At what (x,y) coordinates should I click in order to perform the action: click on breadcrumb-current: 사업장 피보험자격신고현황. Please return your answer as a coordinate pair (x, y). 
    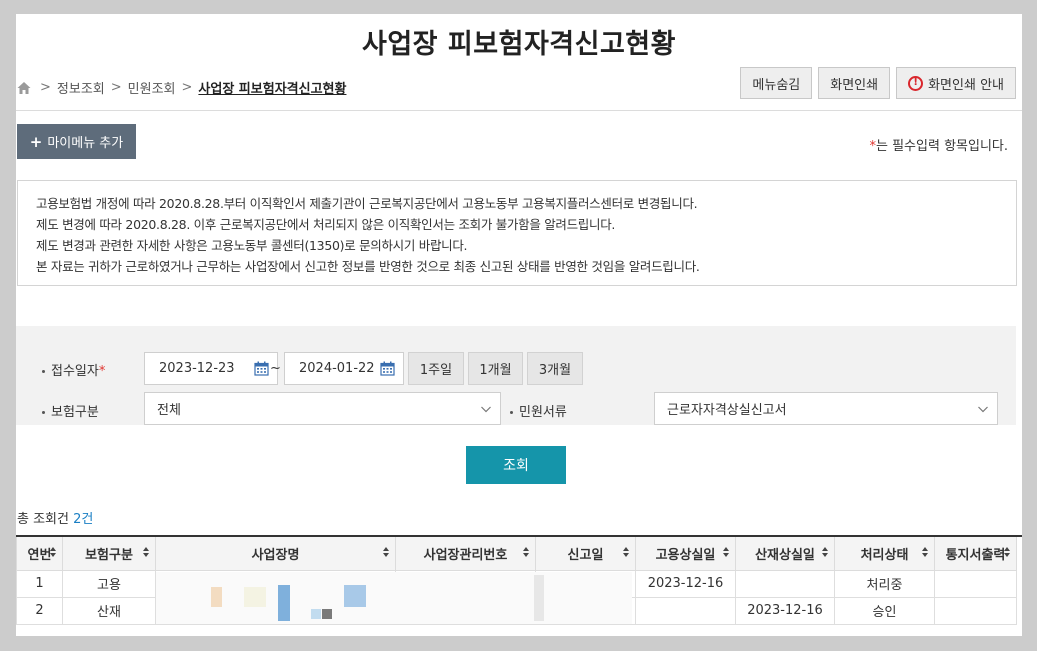
    Looking at the image, I should click on (272, 87).